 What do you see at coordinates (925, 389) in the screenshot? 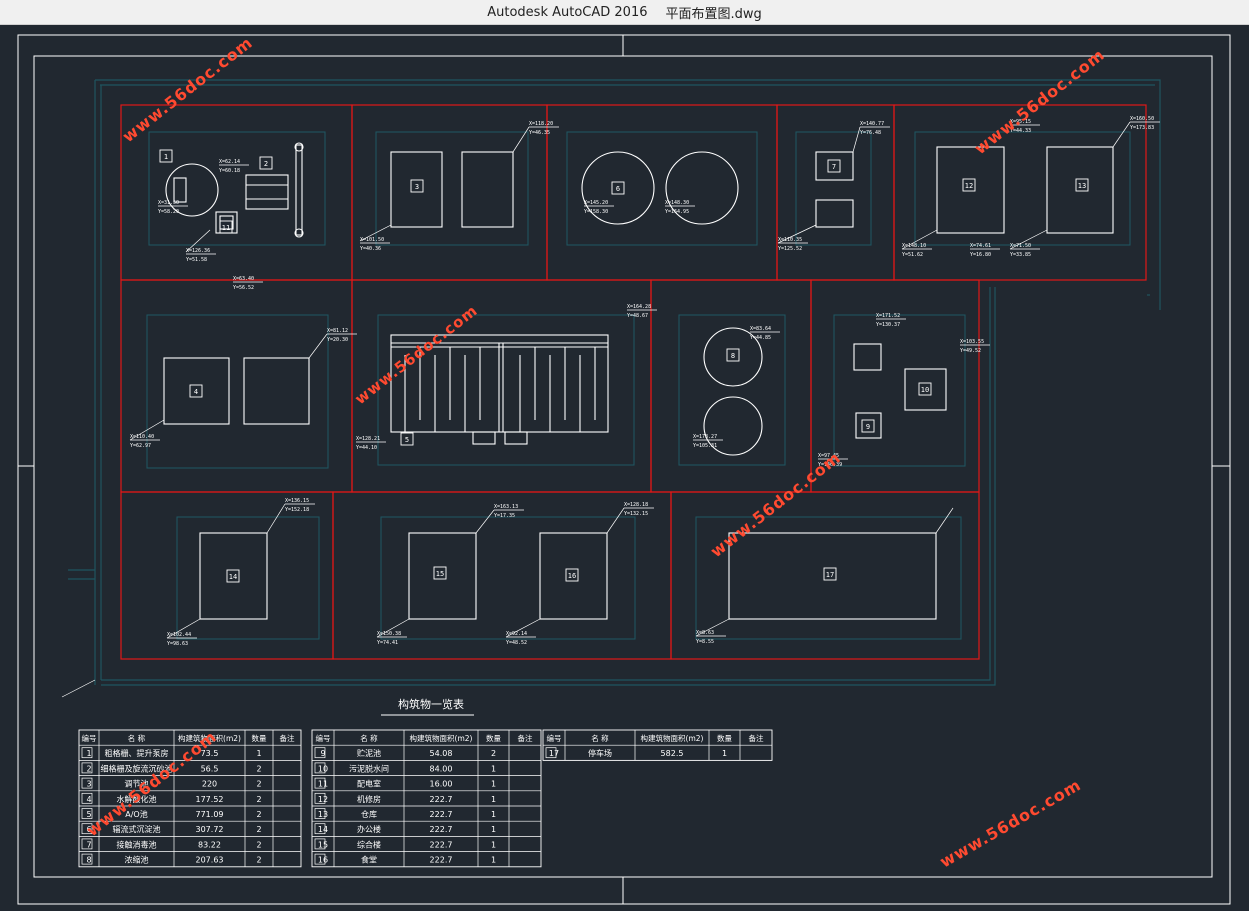
I see `building-label: 10` at bounding box center [925, 389].